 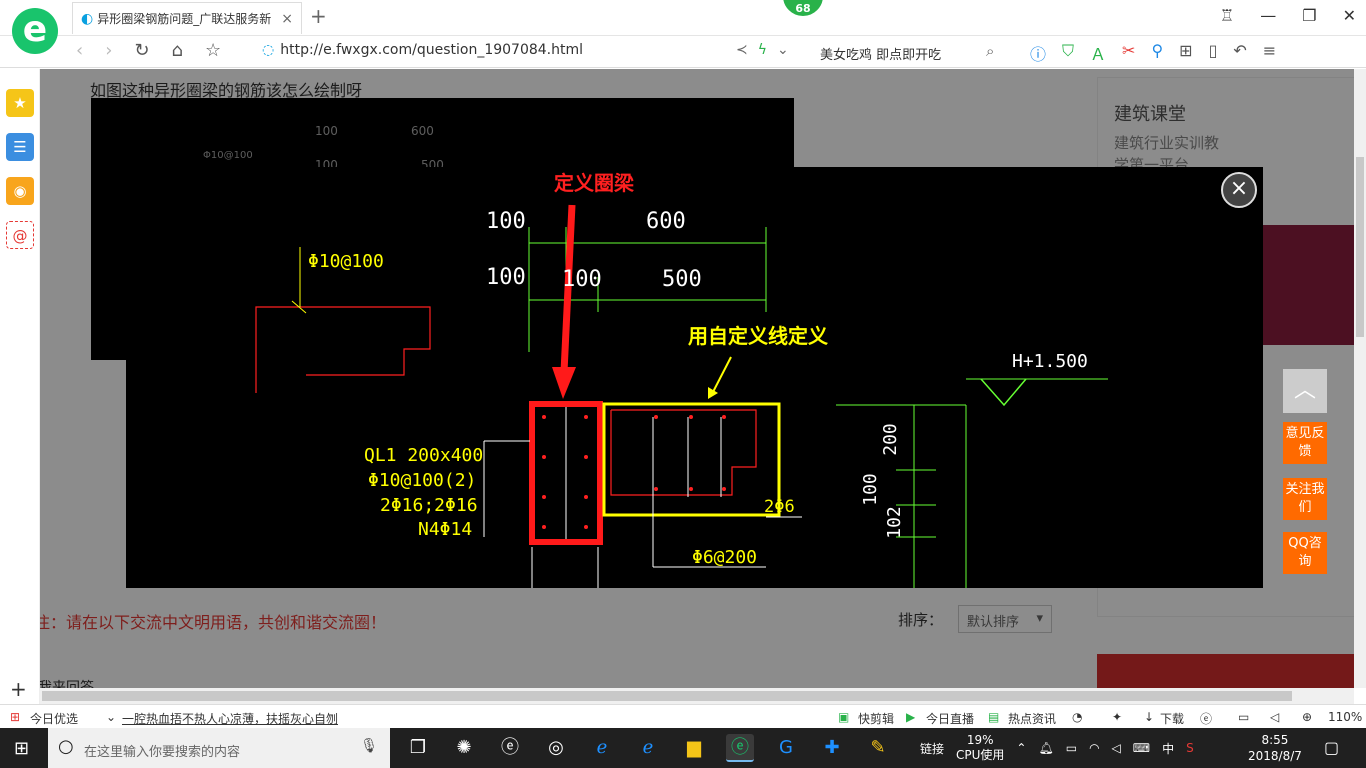 I want to click on pin-icon: ✦, so click(x=1117, y=717).